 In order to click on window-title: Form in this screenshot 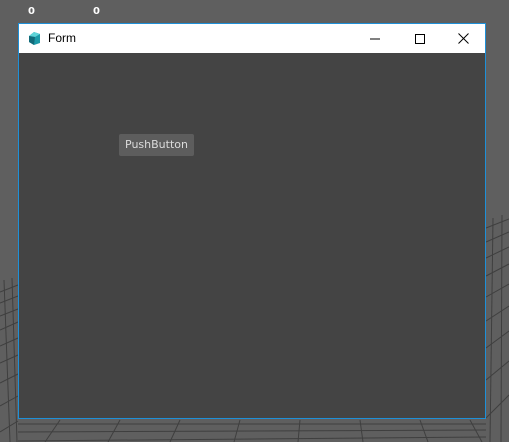, I will do `click(62, 38)`.